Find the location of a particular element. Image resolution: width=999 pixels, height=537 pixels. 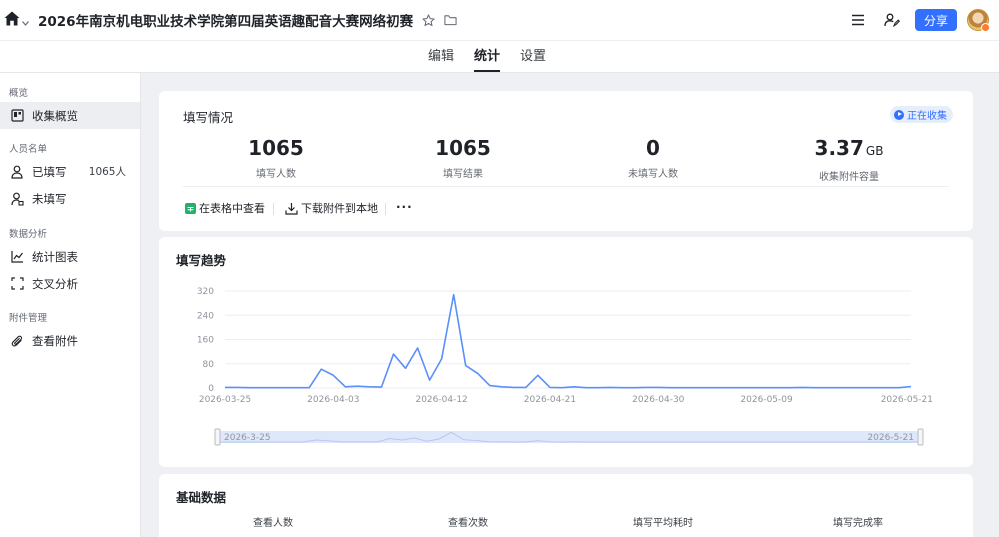

share-button: 分享 is located at coordinates (936, 20).